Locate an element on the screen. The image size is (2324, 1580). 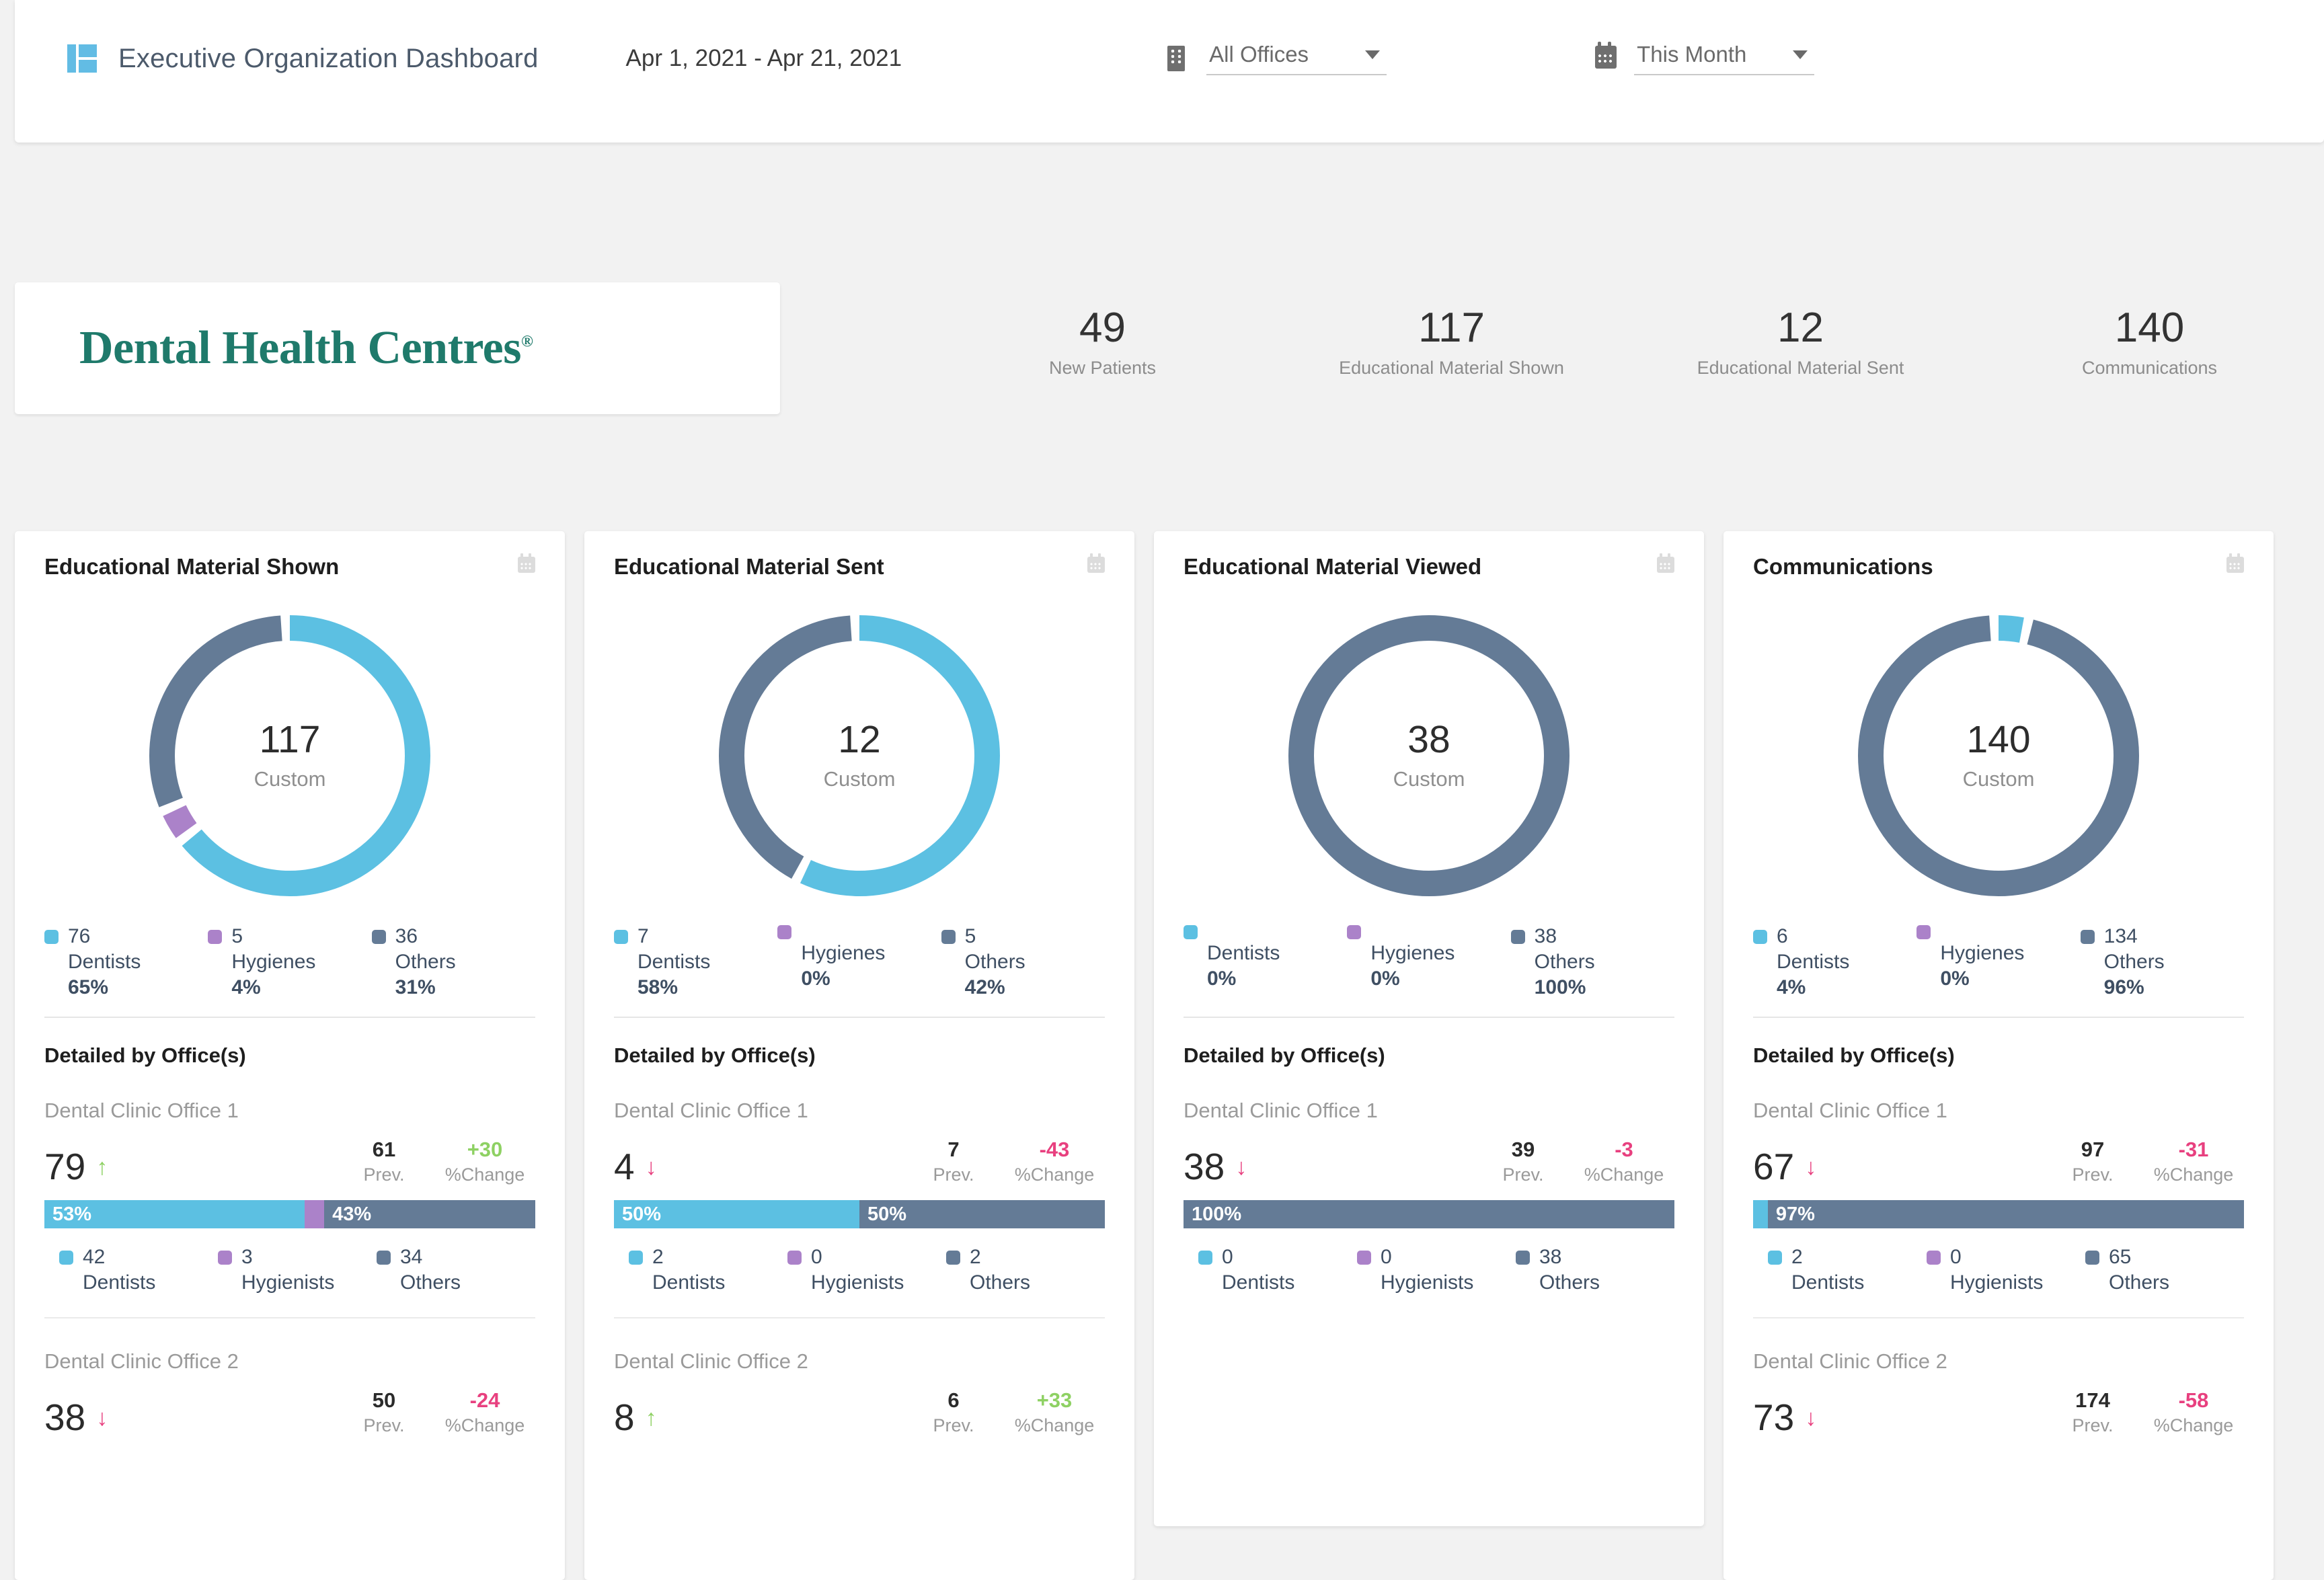
office-value: 8 is located at coordinates (625, 1417).